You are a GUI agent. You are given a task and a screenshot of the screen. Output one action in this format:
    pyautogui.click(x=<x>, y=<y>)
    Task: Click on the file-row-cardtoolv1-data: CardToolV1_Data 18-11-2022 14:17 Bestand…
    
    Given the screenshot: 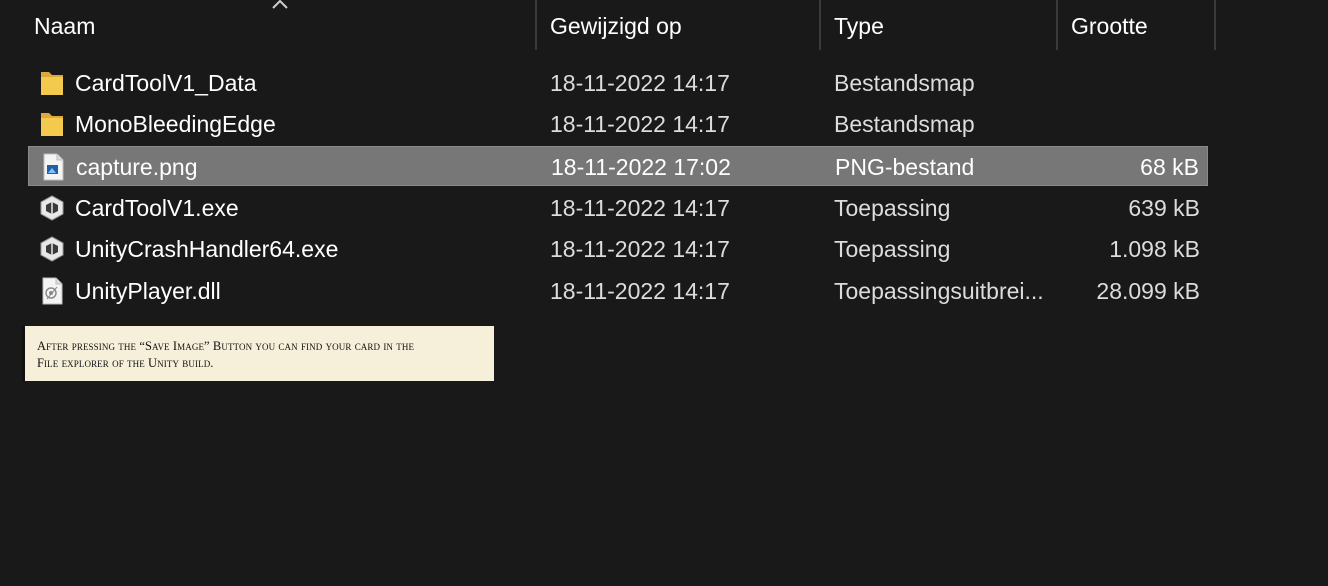 What is the action you would take?
    pyautogui.click(x=618, y=83)
    